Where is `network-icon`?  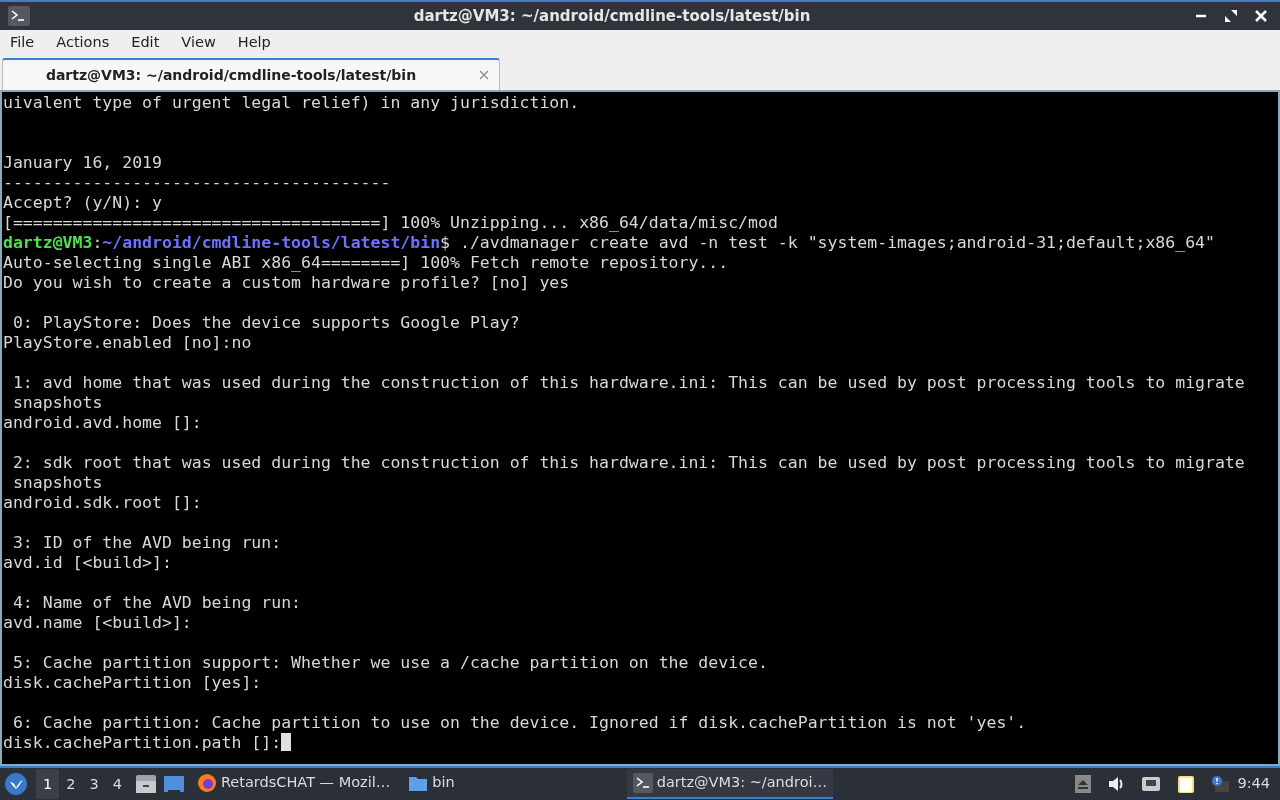
network-icon is located at coordinates (1151, 784).